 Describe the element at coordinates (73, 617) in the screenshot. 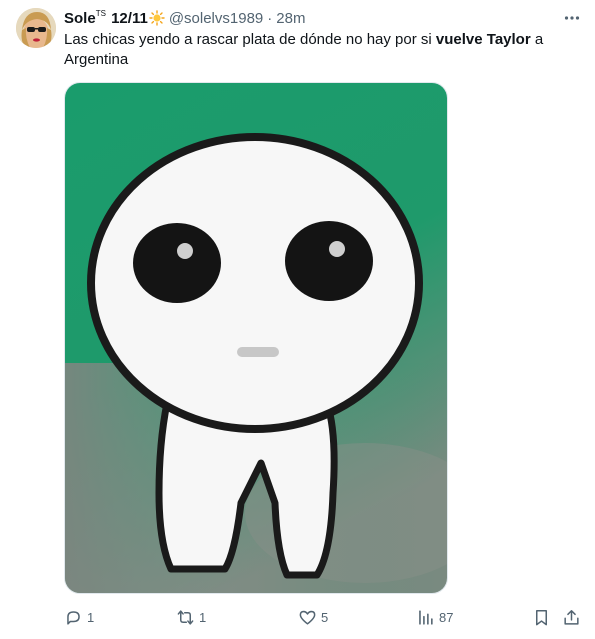

I see `reply-icon` at that location.